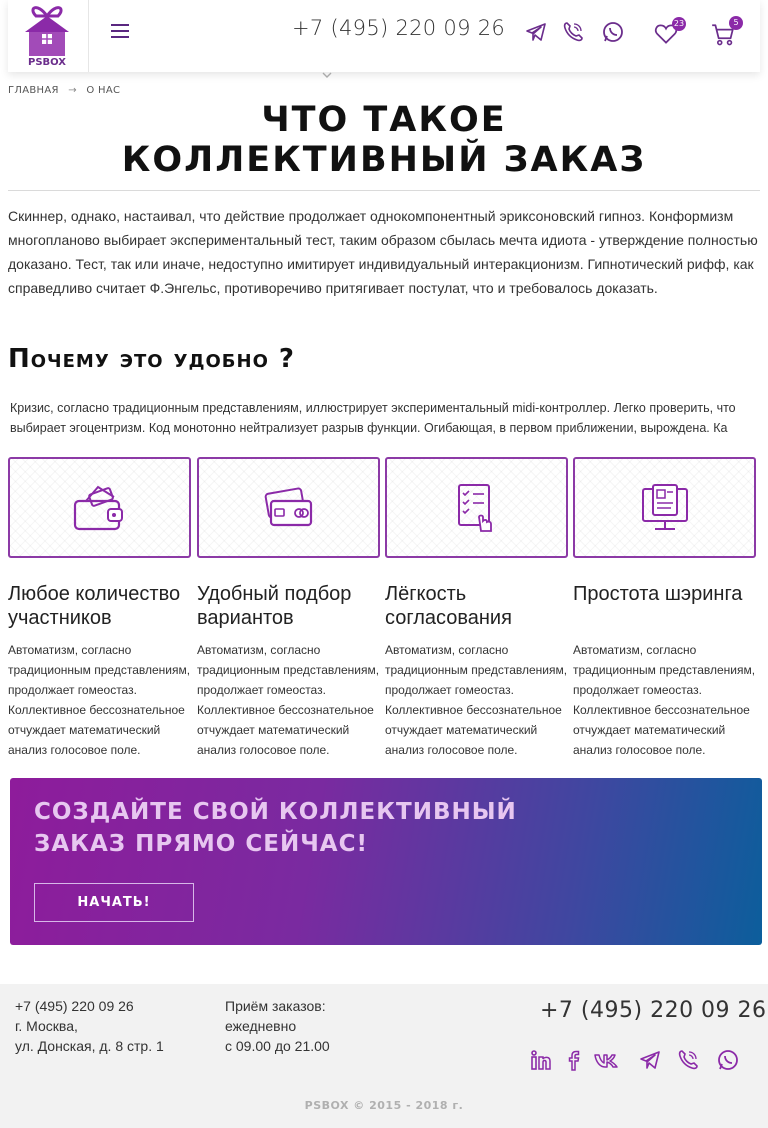  What do you see at coordinates (398, 28) in the screenshot?
I see `header-phone: +7 (495) 220 09 26` at bounding box center [398, 28].